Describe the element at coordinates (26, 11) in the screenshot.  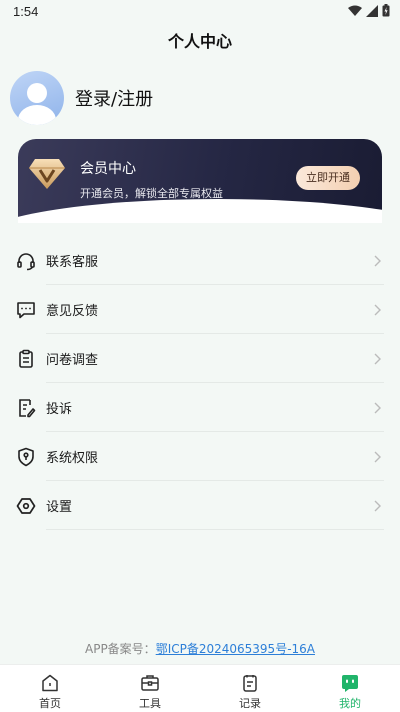
I see `status-time: 1:54` at that location.